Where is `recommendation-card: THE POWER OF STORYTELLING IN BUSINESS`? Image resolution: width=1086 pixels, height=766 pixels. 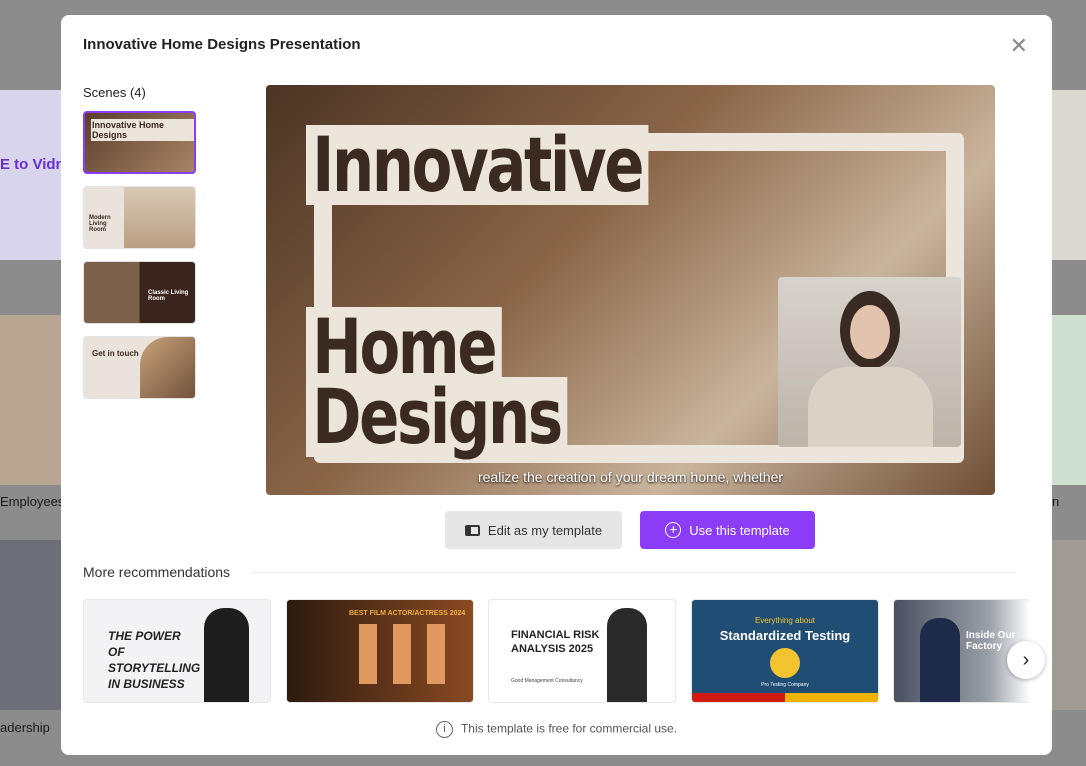 recommendation-card: THE POWER OF STORYTELLING IN BUSINESS is located at coordinates (177, 651).